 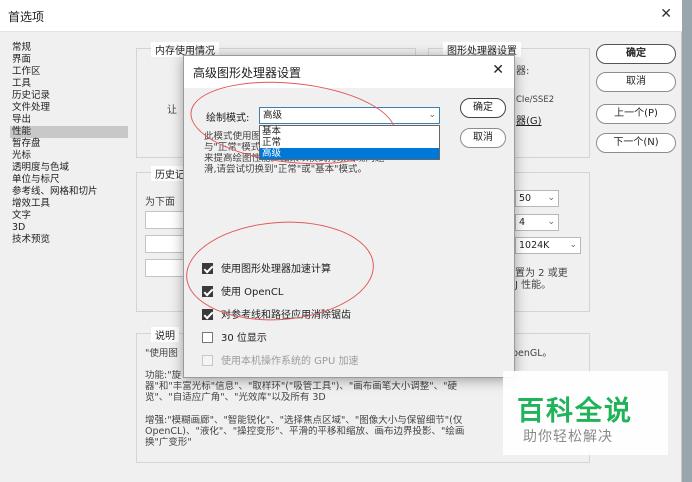 I want to click on sidebar-item-tech-preview: 技术预览, so click(x=69, y=240).